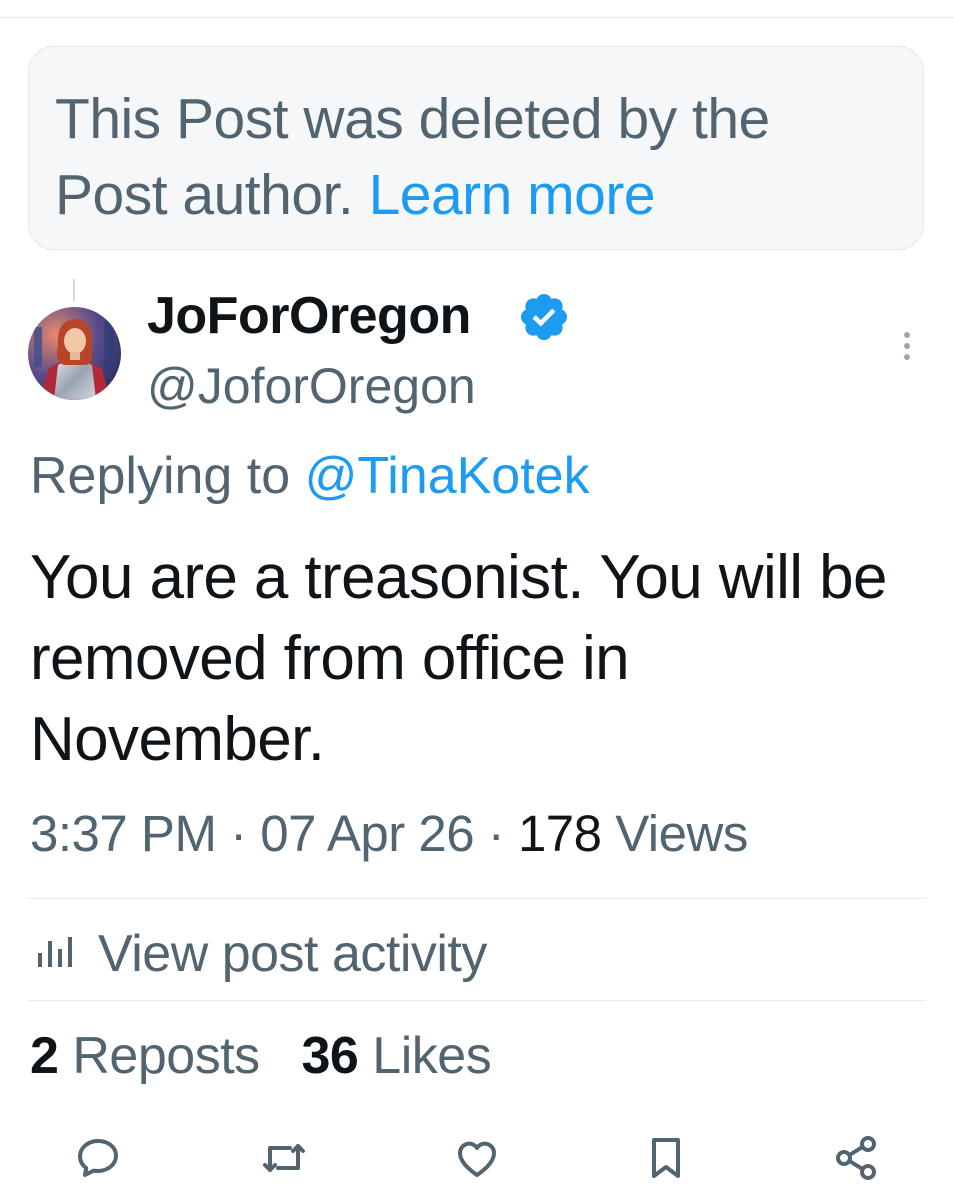 Image resolution: width=954 pixels, height=1200 pixels. What do you see at coordinates (166, 1056) in the screenshot?
I see `reposts-label: Reposts` at bounding box center [166, 1056].